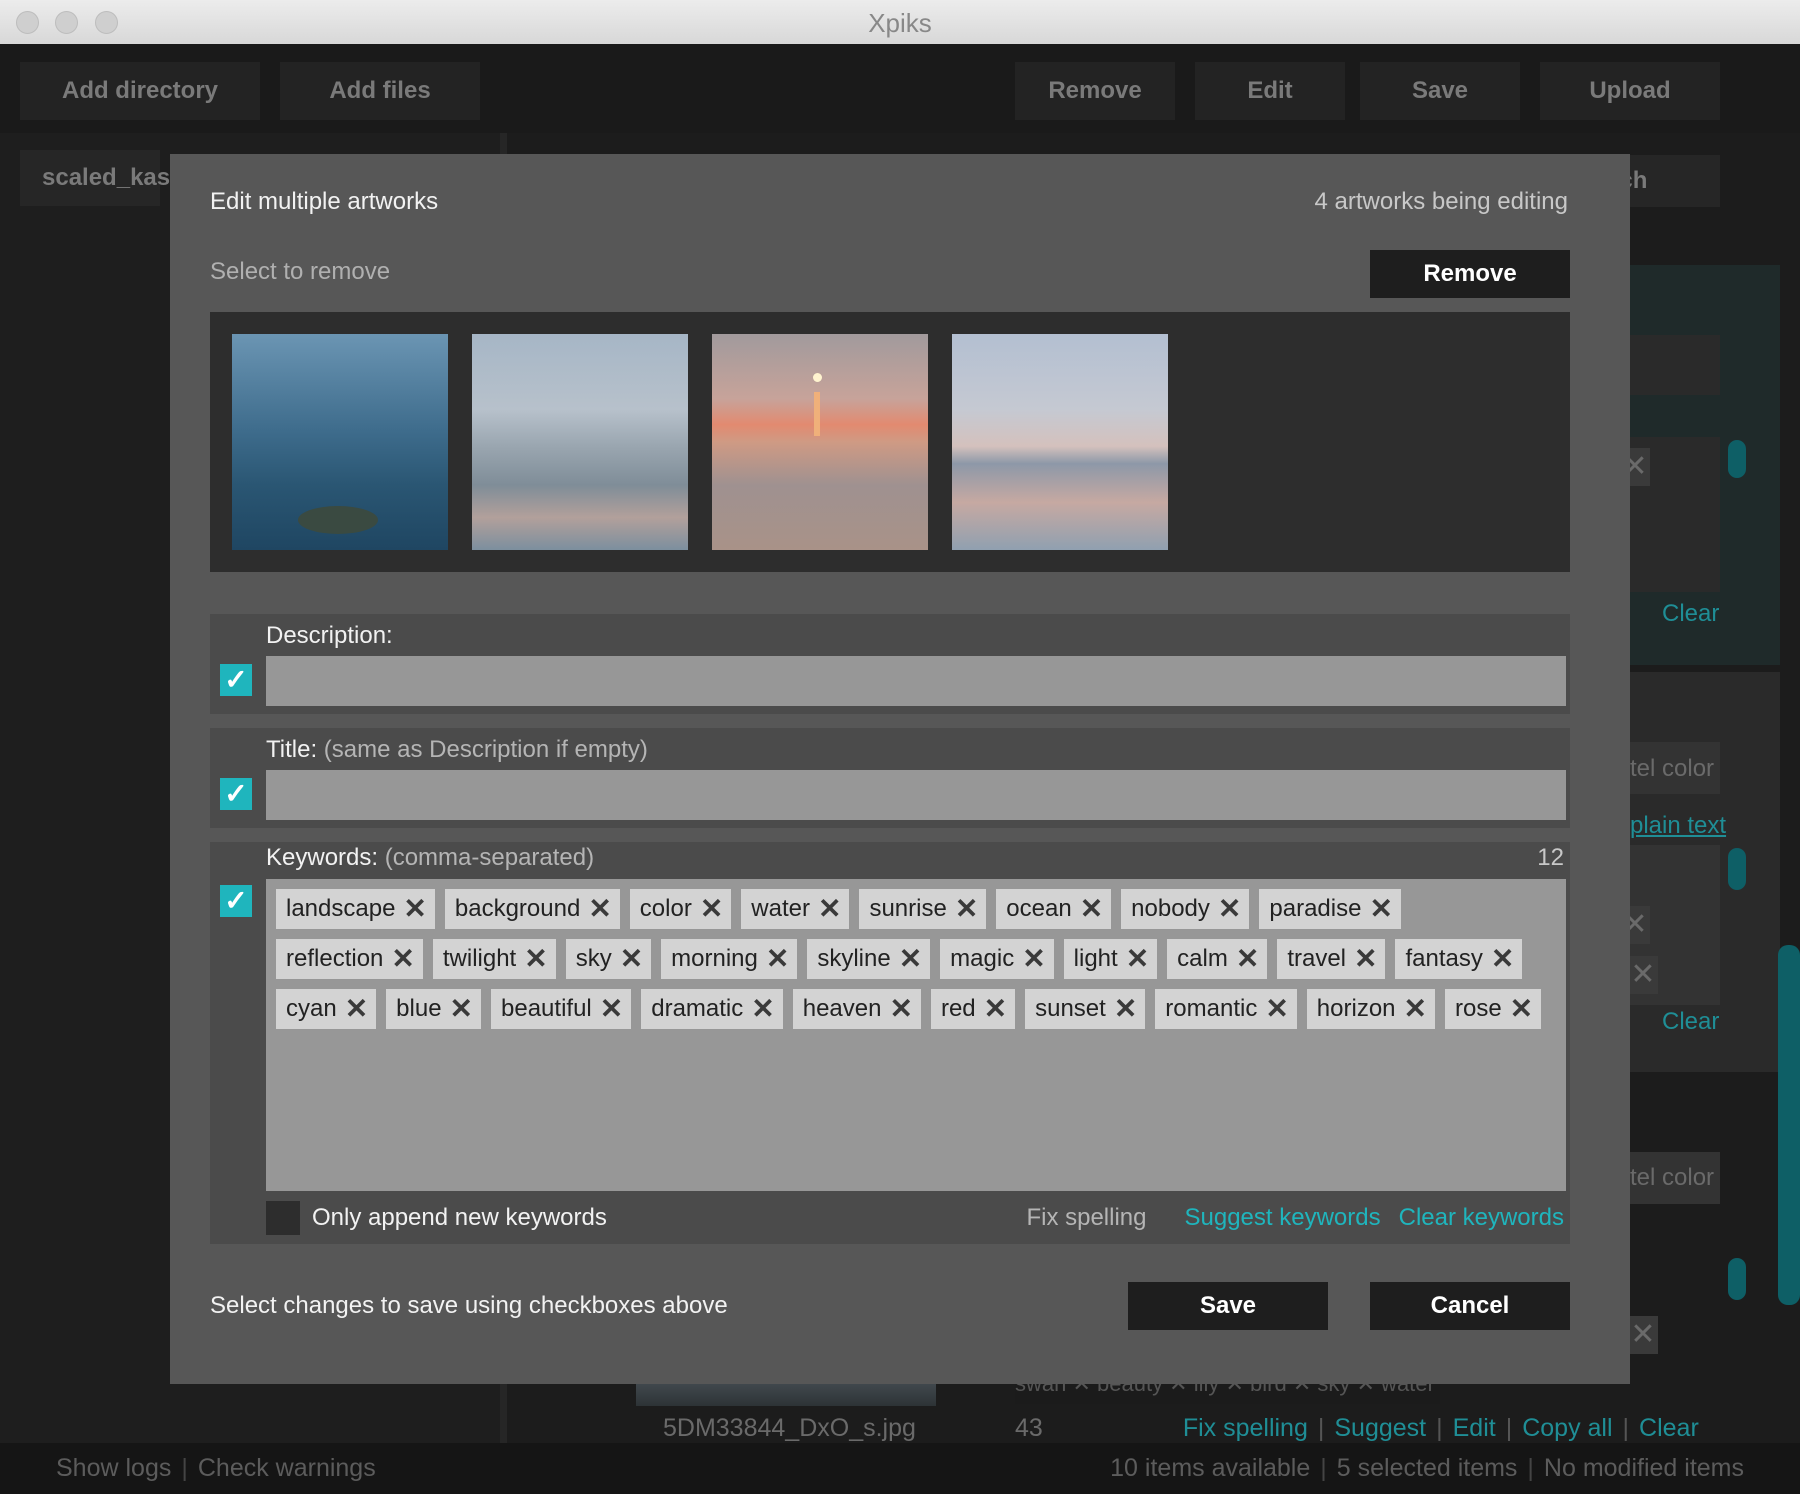  Describe the element at coordinates (997, 959) in the screenshot. I see `keyword-tag: magic ✕` at that location.